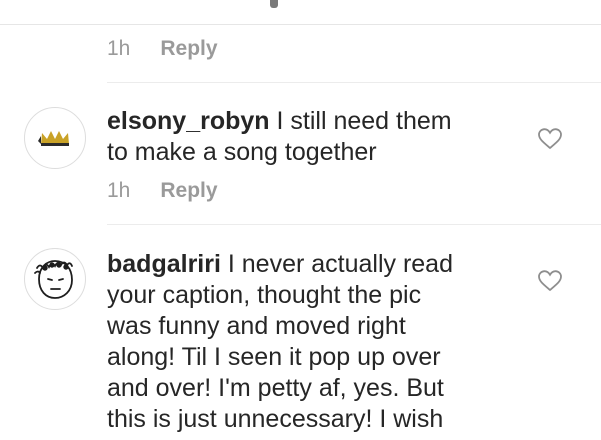 This screenshot has height=440, width=601. I want to click on doodle-face-icon, so click(53, 279).